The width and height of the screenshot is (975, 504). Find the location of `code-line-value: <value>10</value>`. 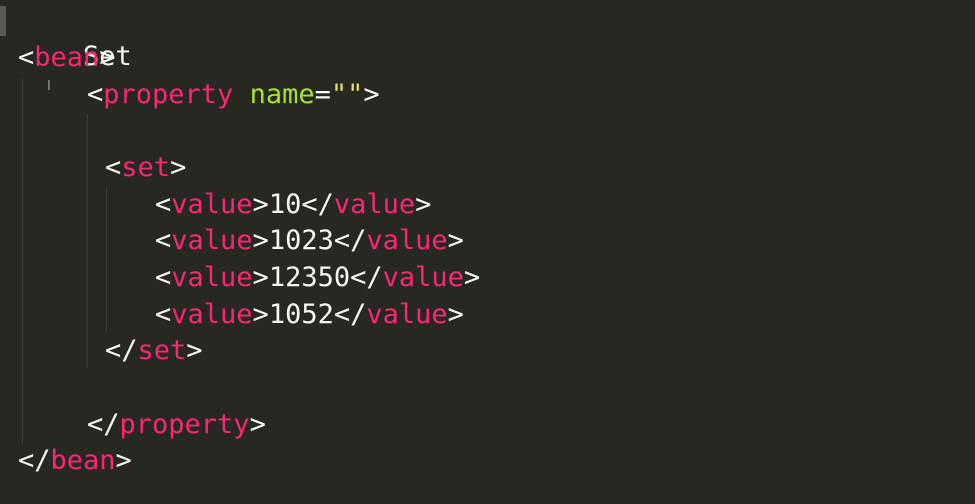

code-line-value: <value>10</value> is located at coordinates (293, 205).